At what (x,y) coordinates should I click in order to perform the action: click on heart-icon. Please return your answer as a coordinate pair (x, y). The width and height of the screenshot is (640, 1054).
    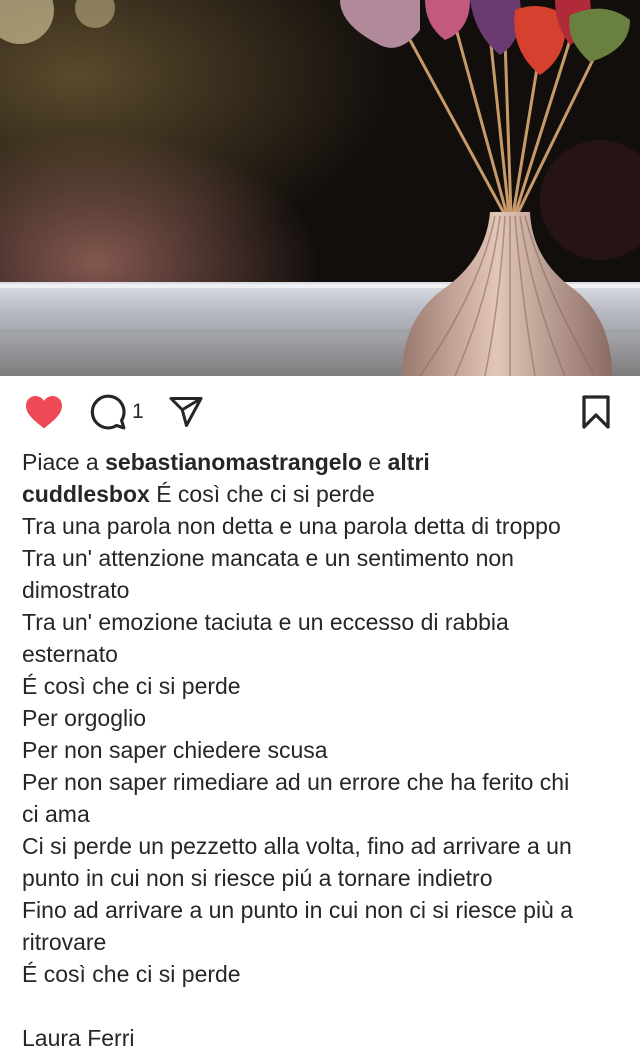
    Looking at the image, I should click on (44, 412).